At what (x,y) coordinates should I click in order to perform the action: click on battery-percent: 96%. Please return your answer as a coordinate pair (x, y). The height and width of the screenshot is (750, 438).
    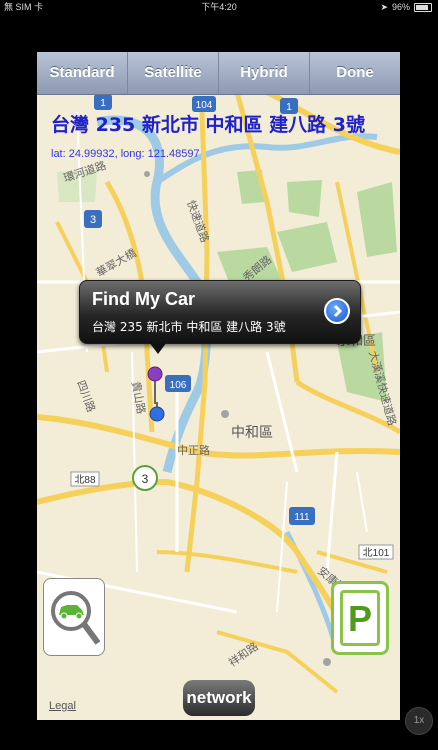
    Looking at the image, I should click on (400, 7).